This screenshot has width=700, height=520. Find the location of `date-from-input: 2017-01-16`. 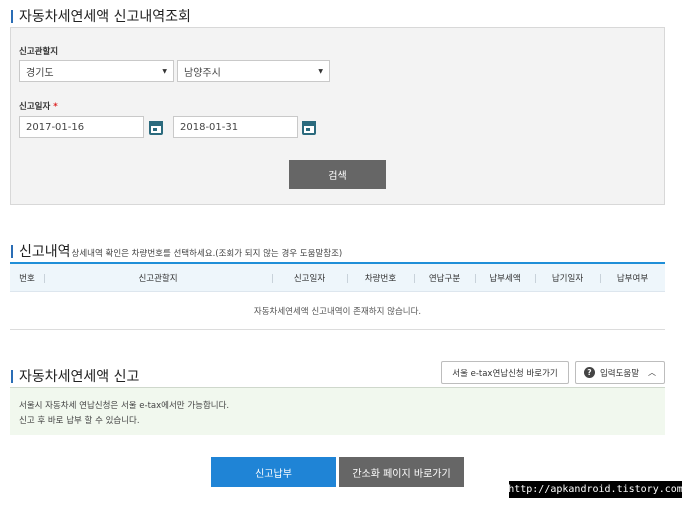

date-from-input: 2017-01-16 is located at coordinates (81, 127).